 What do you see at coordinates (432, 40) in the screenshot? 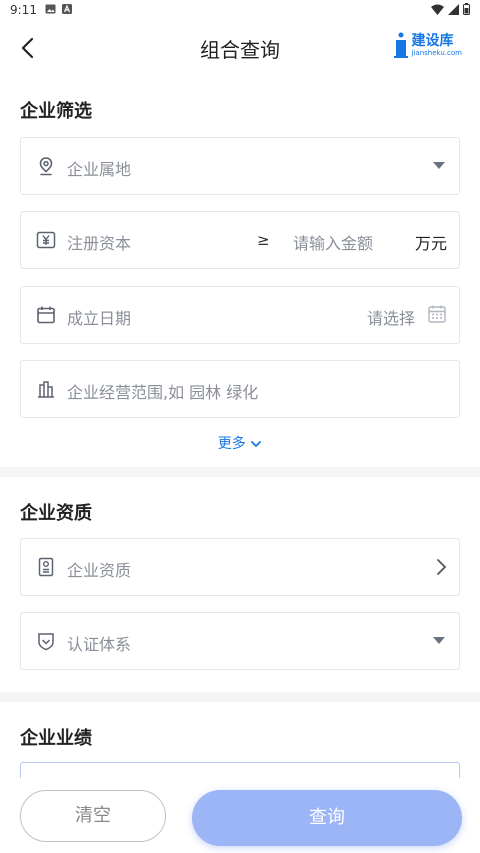
I see `logo-name: 建设库` at bounding box center [432, 40].